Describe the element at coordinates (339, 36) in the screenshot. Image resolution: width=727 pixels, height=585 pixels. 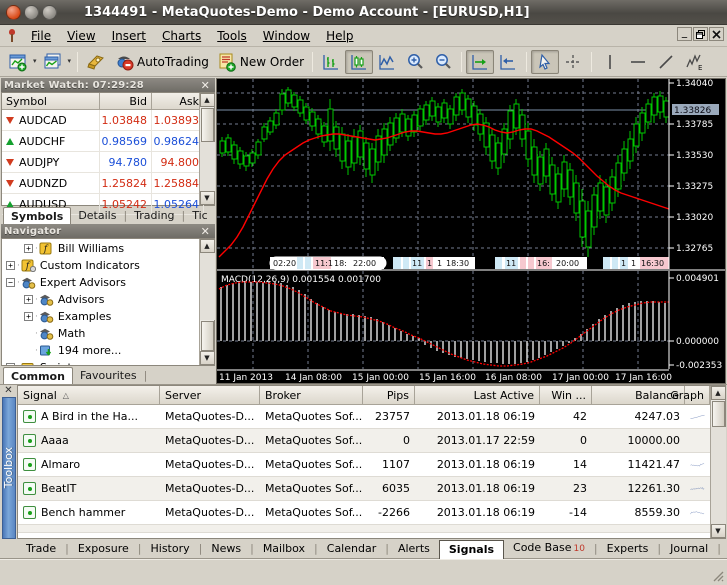
I see `menu-help: Help` at that location.